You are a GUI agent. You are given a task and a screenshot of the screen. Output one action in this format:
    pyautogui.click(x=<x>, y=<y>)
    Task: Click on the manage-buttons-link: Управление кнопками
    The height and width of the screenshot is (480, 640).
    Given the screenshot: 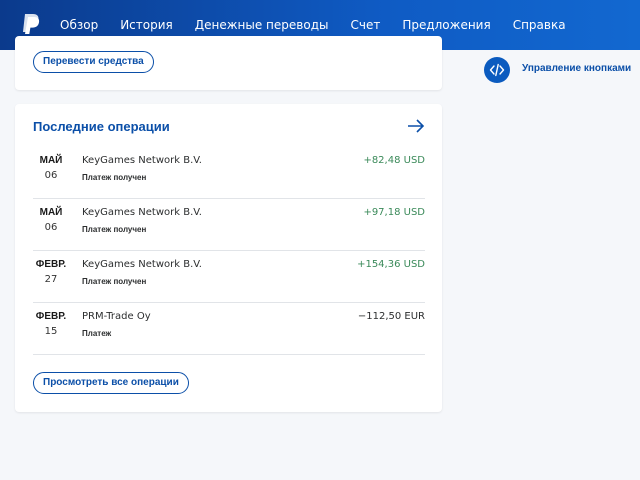 What is the action you would take?
    pyautogui.click(x=576, y=68)
    